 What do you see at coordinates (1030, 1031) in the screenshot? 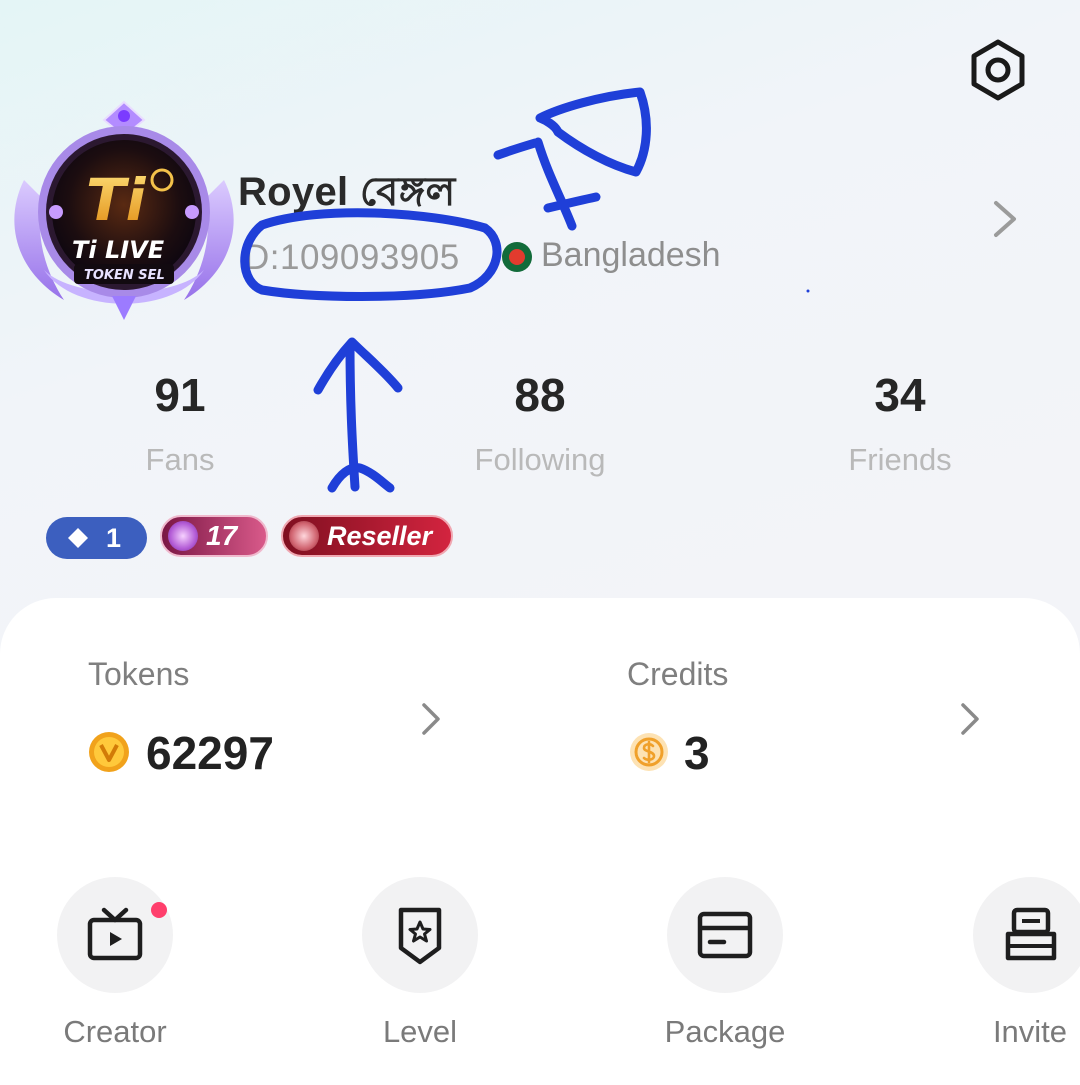
I see `invite-label: Invite` at bounding box center [1030, 1031].